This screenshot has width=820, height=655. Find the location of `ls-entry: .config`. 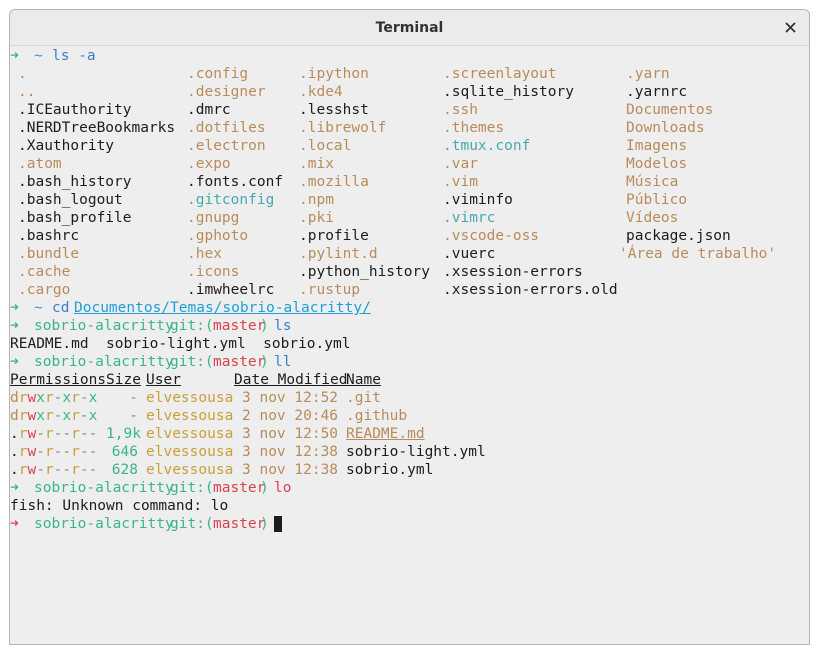

ls-entry: .config is located at coordinates (218, 74).